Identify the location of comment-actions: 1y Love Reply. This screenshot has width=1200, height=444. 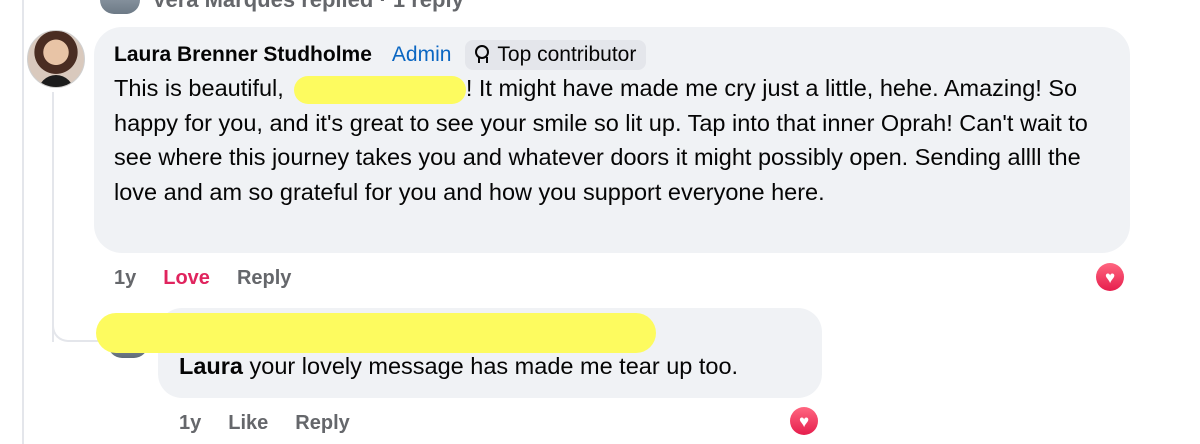
(202, 278).